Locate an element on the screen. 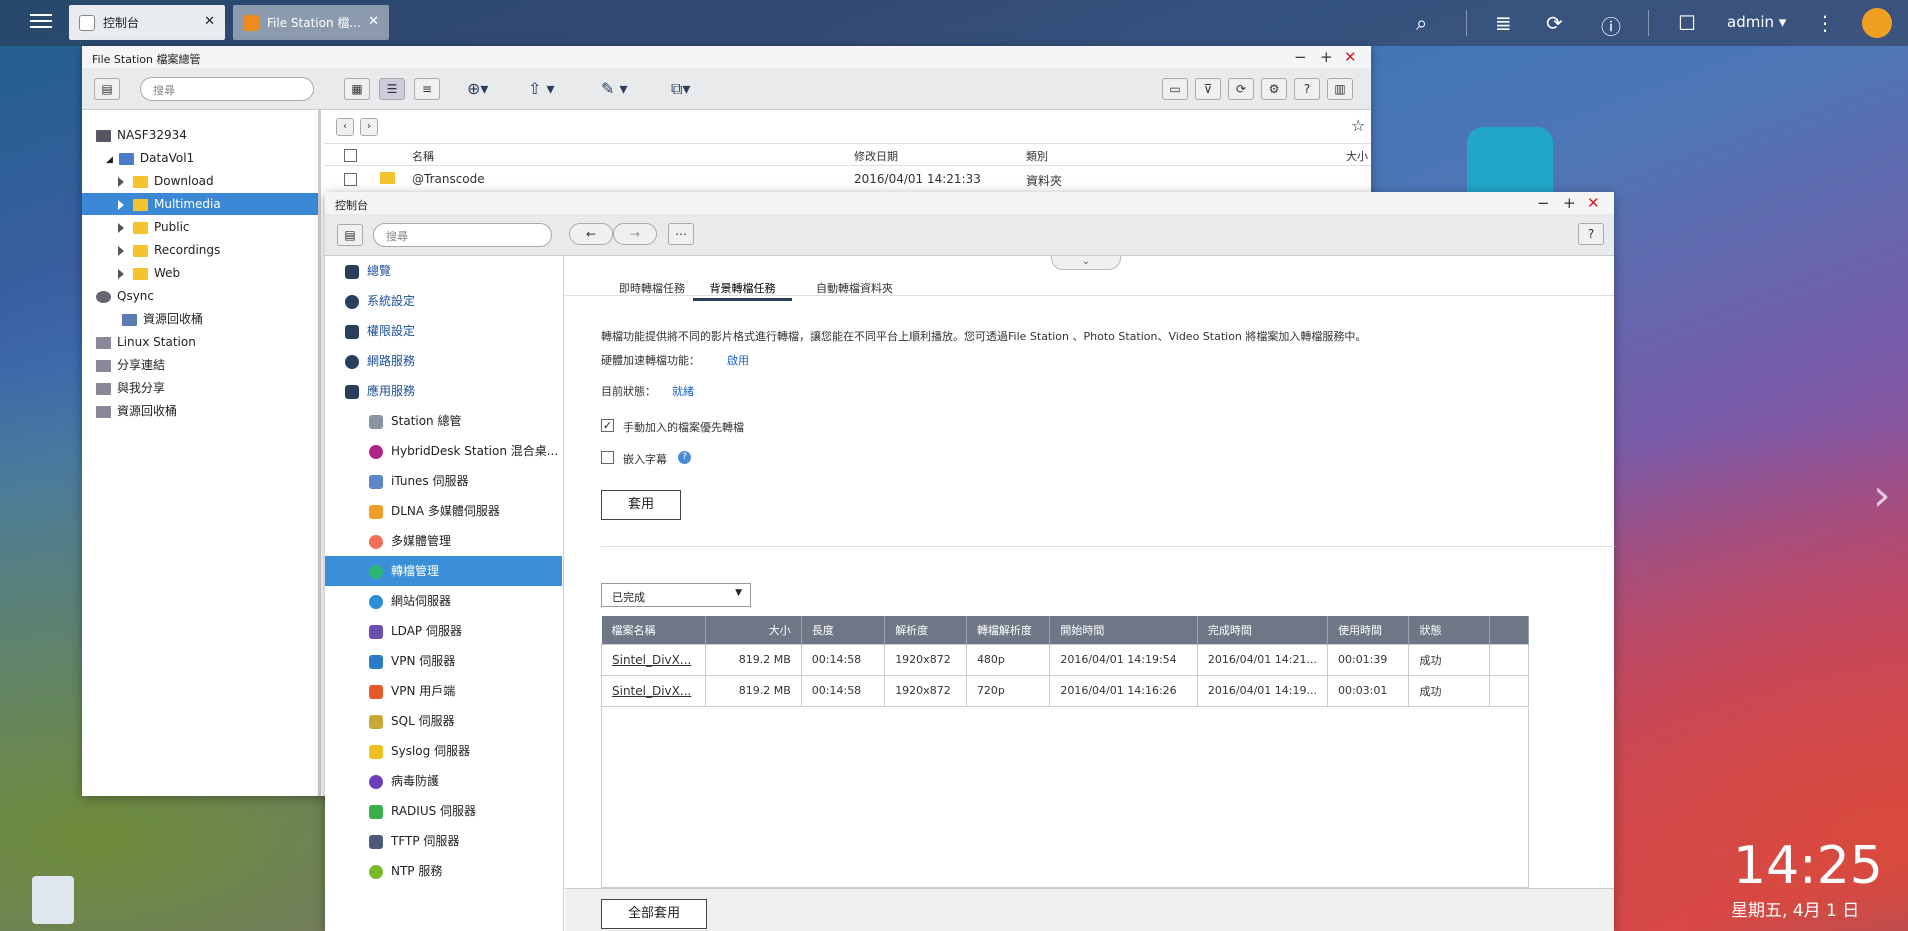 This screenshot has height=931, width=1908. nav-vpn-server: VPN 伺服器 is located at coordinates (443, 661).